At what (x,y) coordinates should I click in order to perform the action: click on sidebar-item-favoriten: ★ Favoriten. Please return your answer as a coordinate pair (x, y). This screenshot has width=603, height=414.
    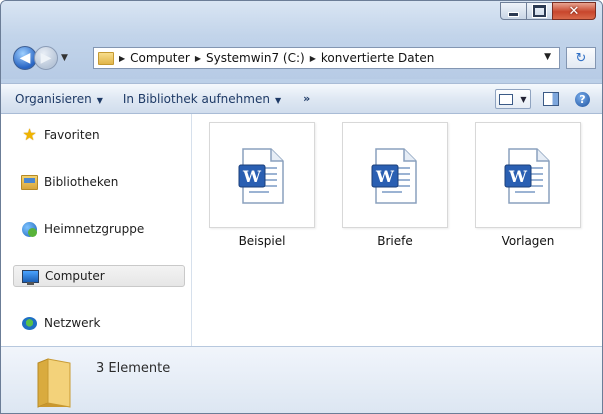
    Looking at the image, I should click on (99, 135).